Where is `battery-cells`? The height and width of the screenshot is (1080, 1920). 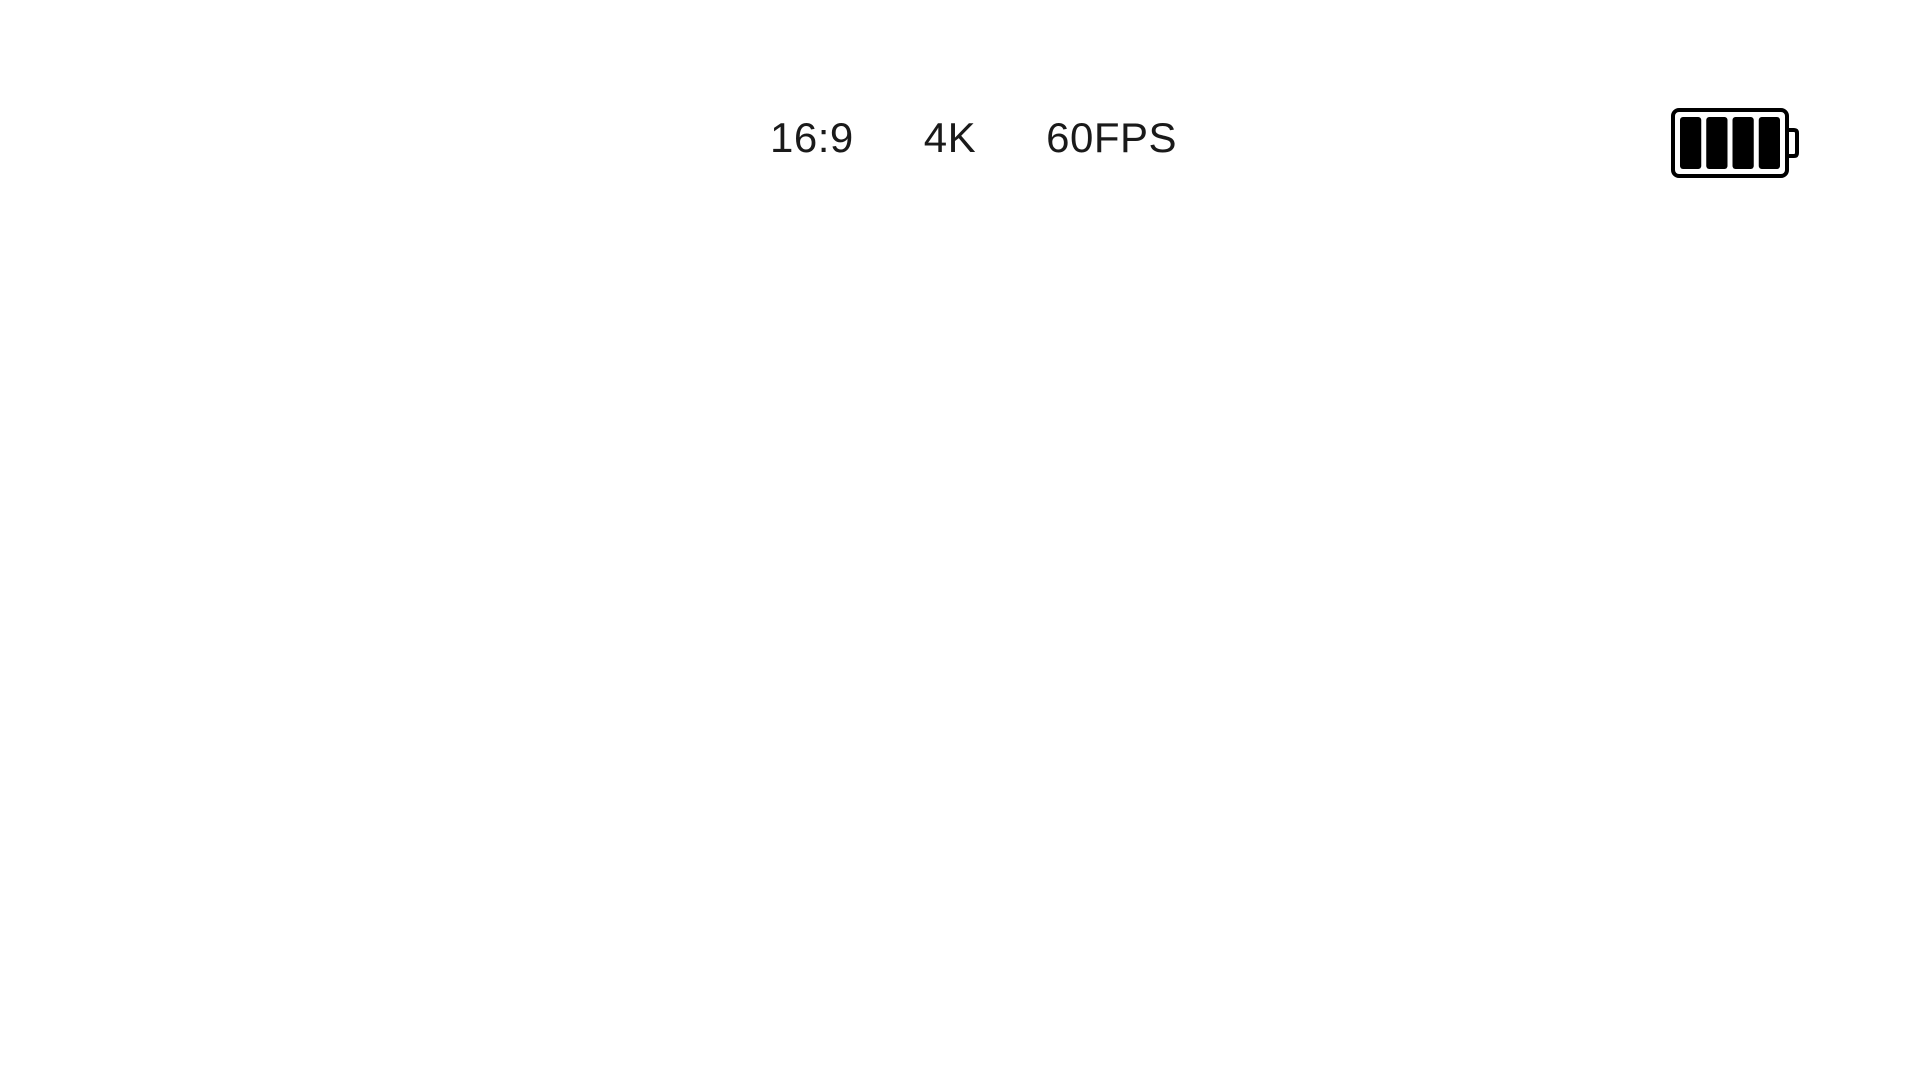 battery-cells is located at coordinates (1730, 143).